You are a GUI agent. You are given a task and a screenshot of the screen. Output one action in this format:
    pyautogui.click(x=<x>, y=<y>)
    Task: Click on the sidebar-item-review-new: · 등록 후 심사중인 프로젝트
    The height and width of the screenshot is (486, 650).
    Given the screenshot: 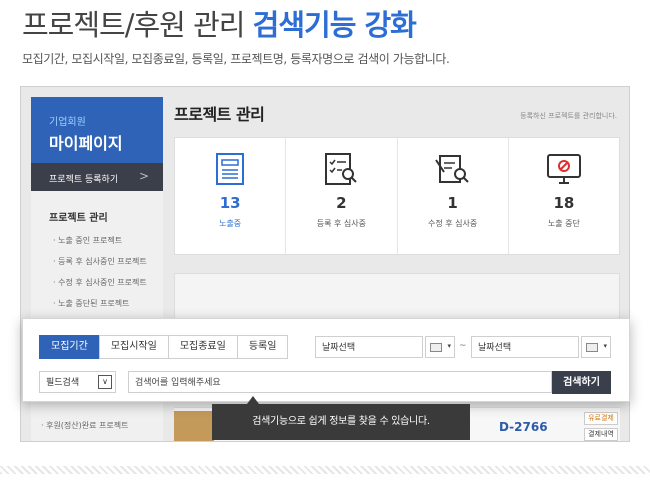 What is the action you would take?
    pyautogui.click(x=97, y=261)
    